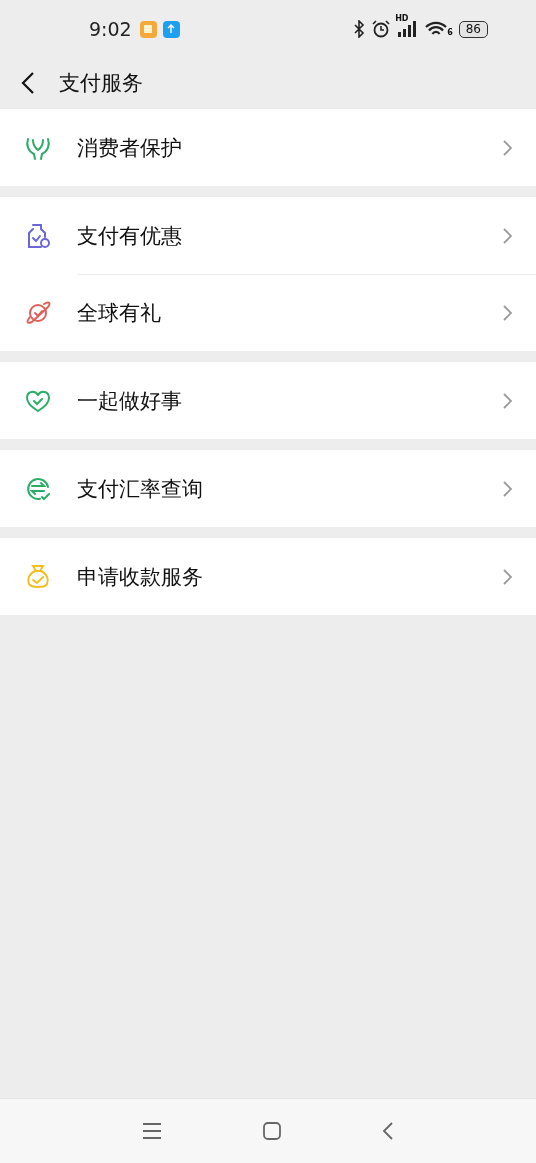 The height and width of the screenshot is (1163, 536). Describe the element at coordinates (272, 1131) in the screenshot. I see `home-icon` at that location.